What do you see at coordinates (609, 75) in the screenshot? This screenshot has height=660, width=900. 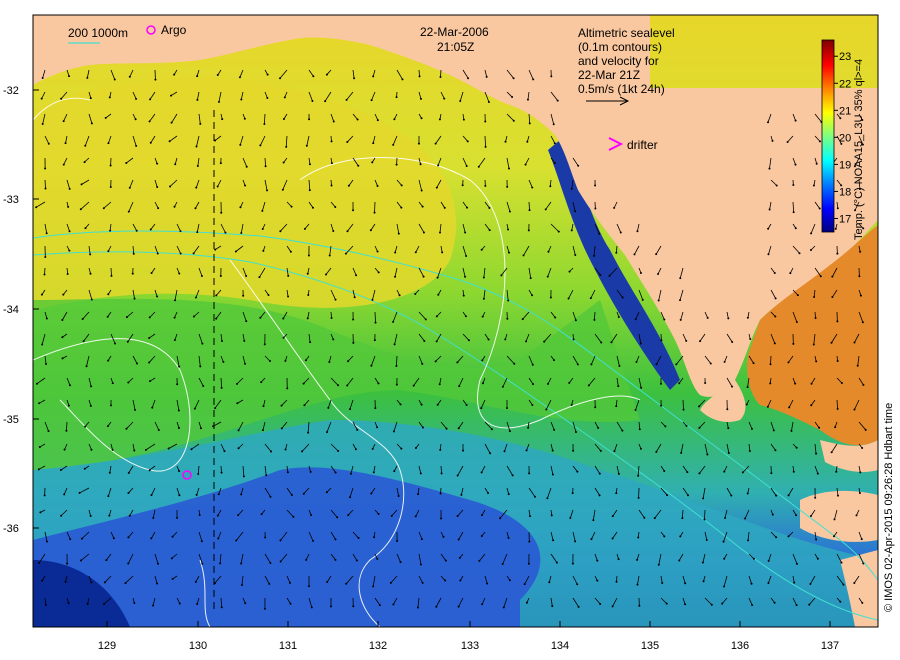 I see `altimetry-note-line4: 22-Mar 21Z` at bounding box center [609, 75].